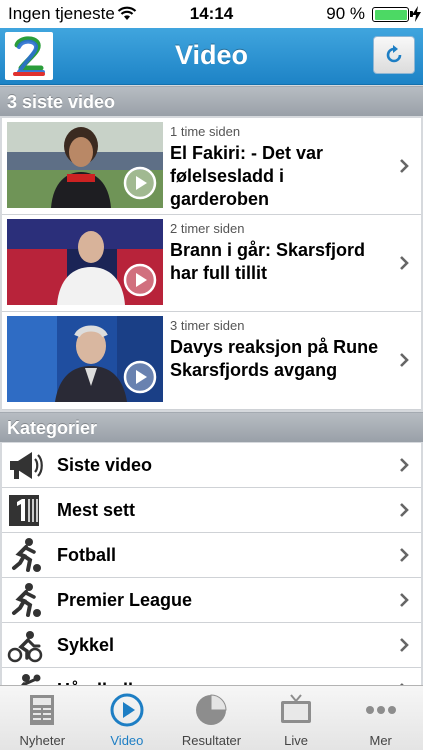  Describe the element at coordinates (211, 510) in the screenshot. I see `category-item-mest-sett: Mest sett` at that location.